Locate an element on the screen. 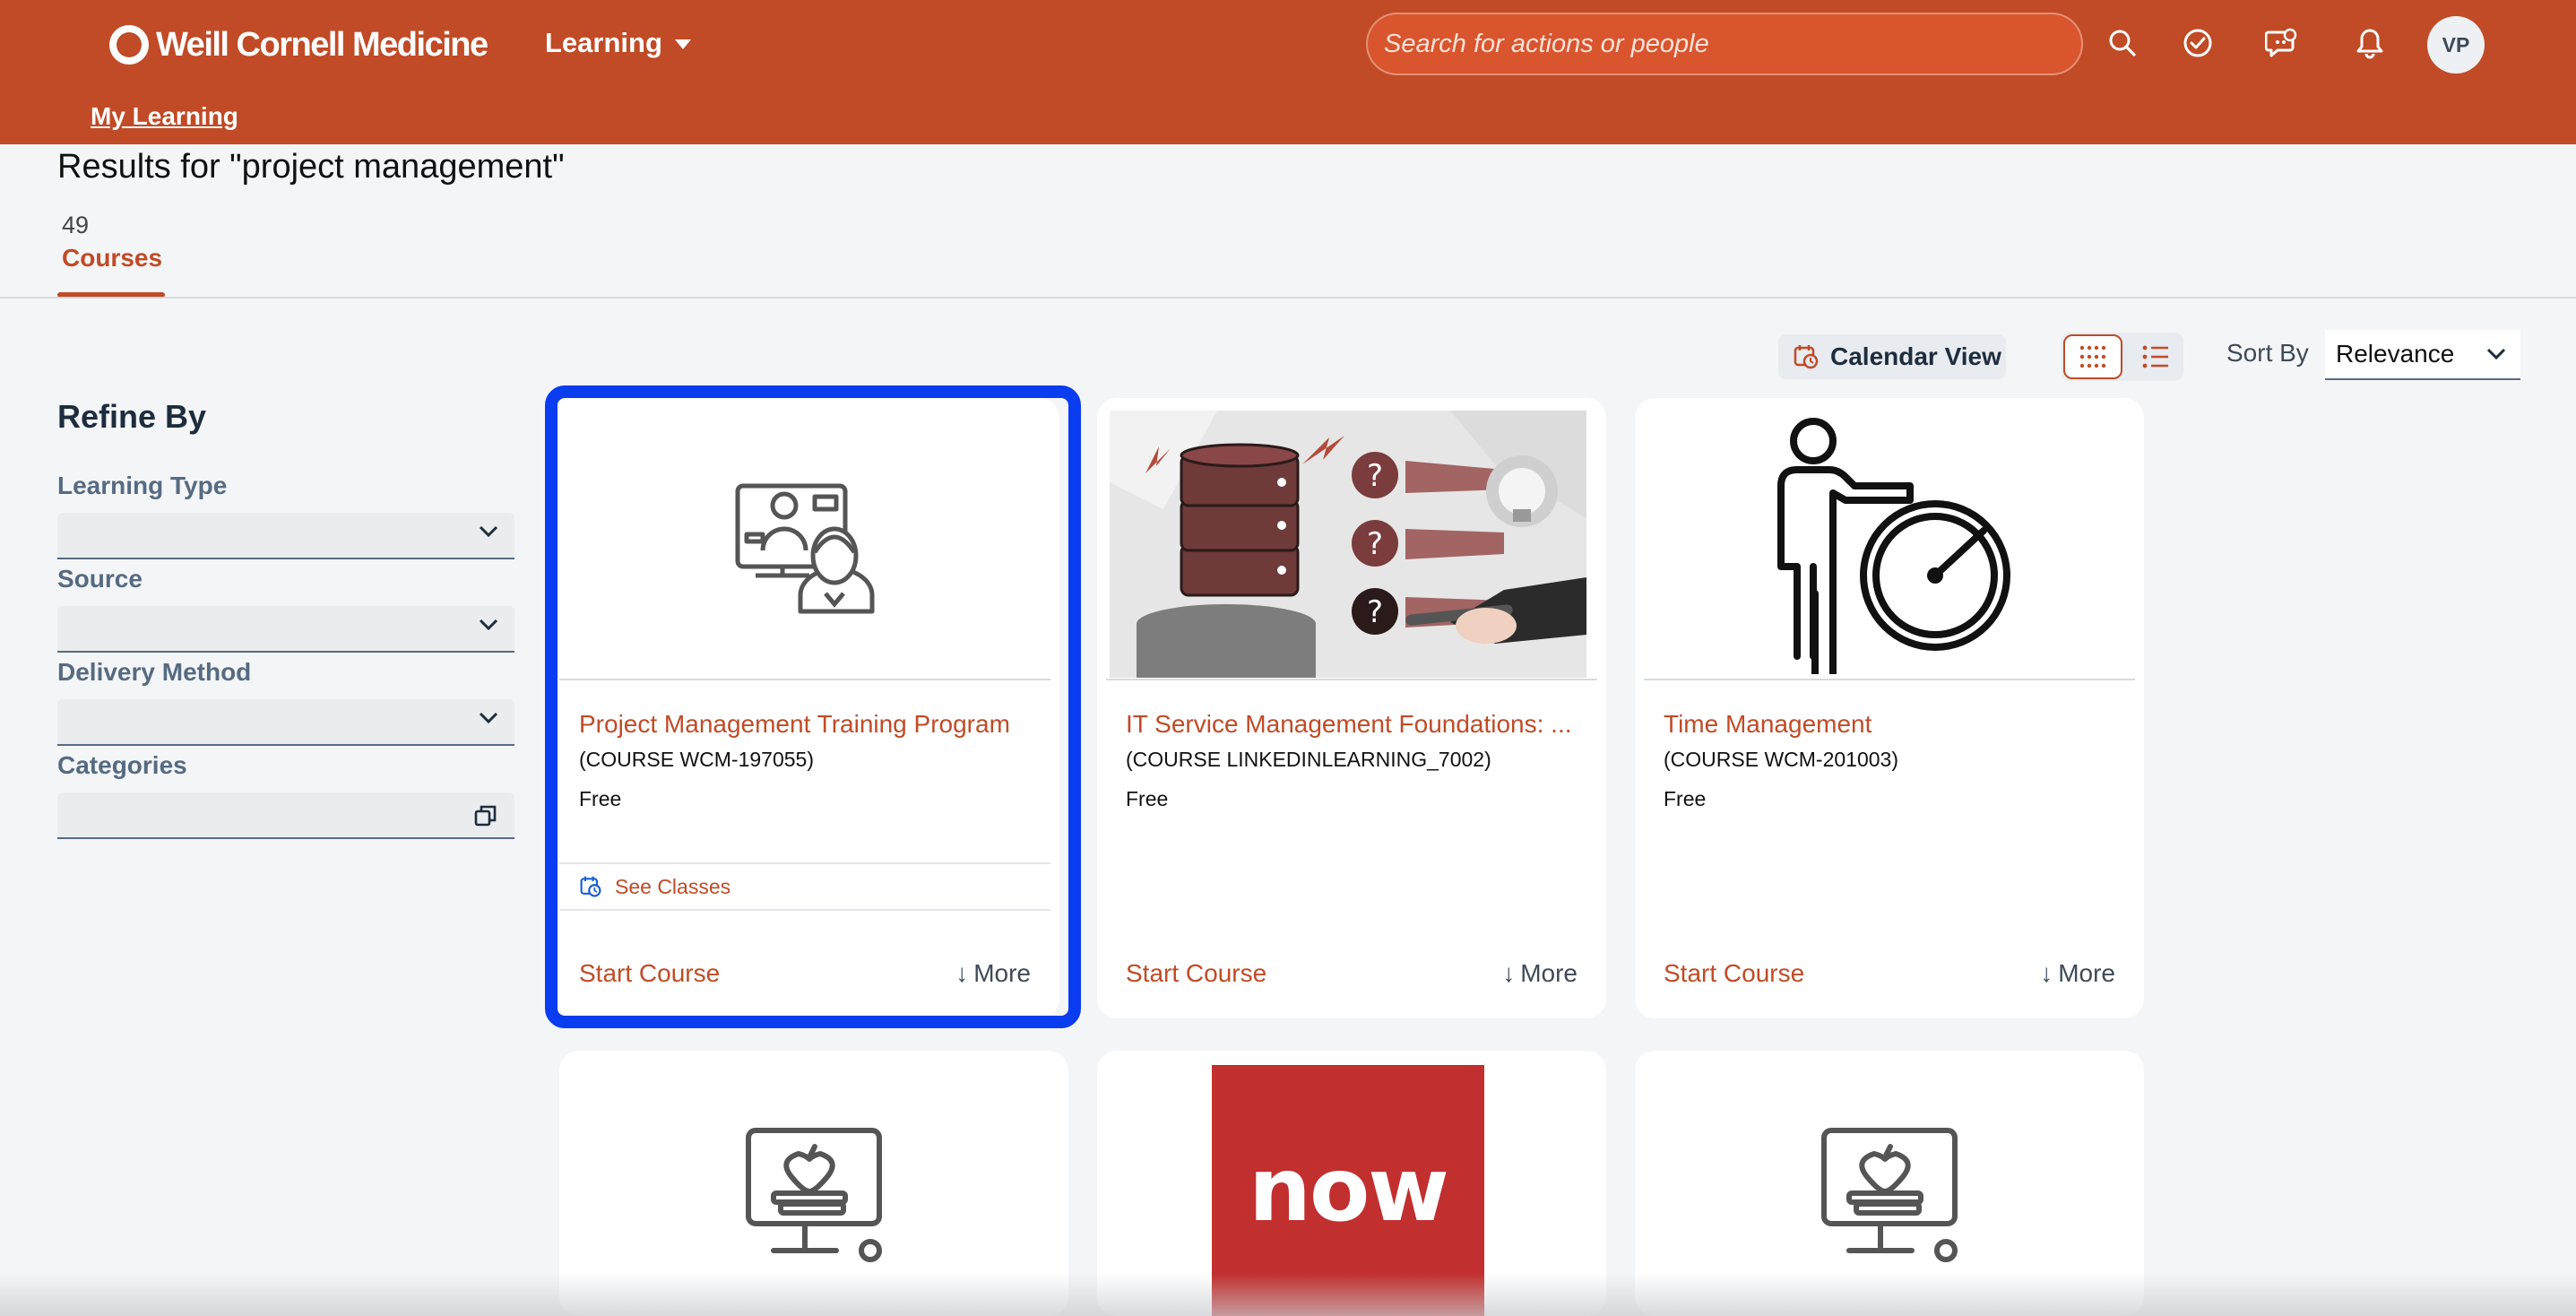 This screenshot has height=1316, width=2576. refine-by-title: Refine By is located at coordinates (132, 417).